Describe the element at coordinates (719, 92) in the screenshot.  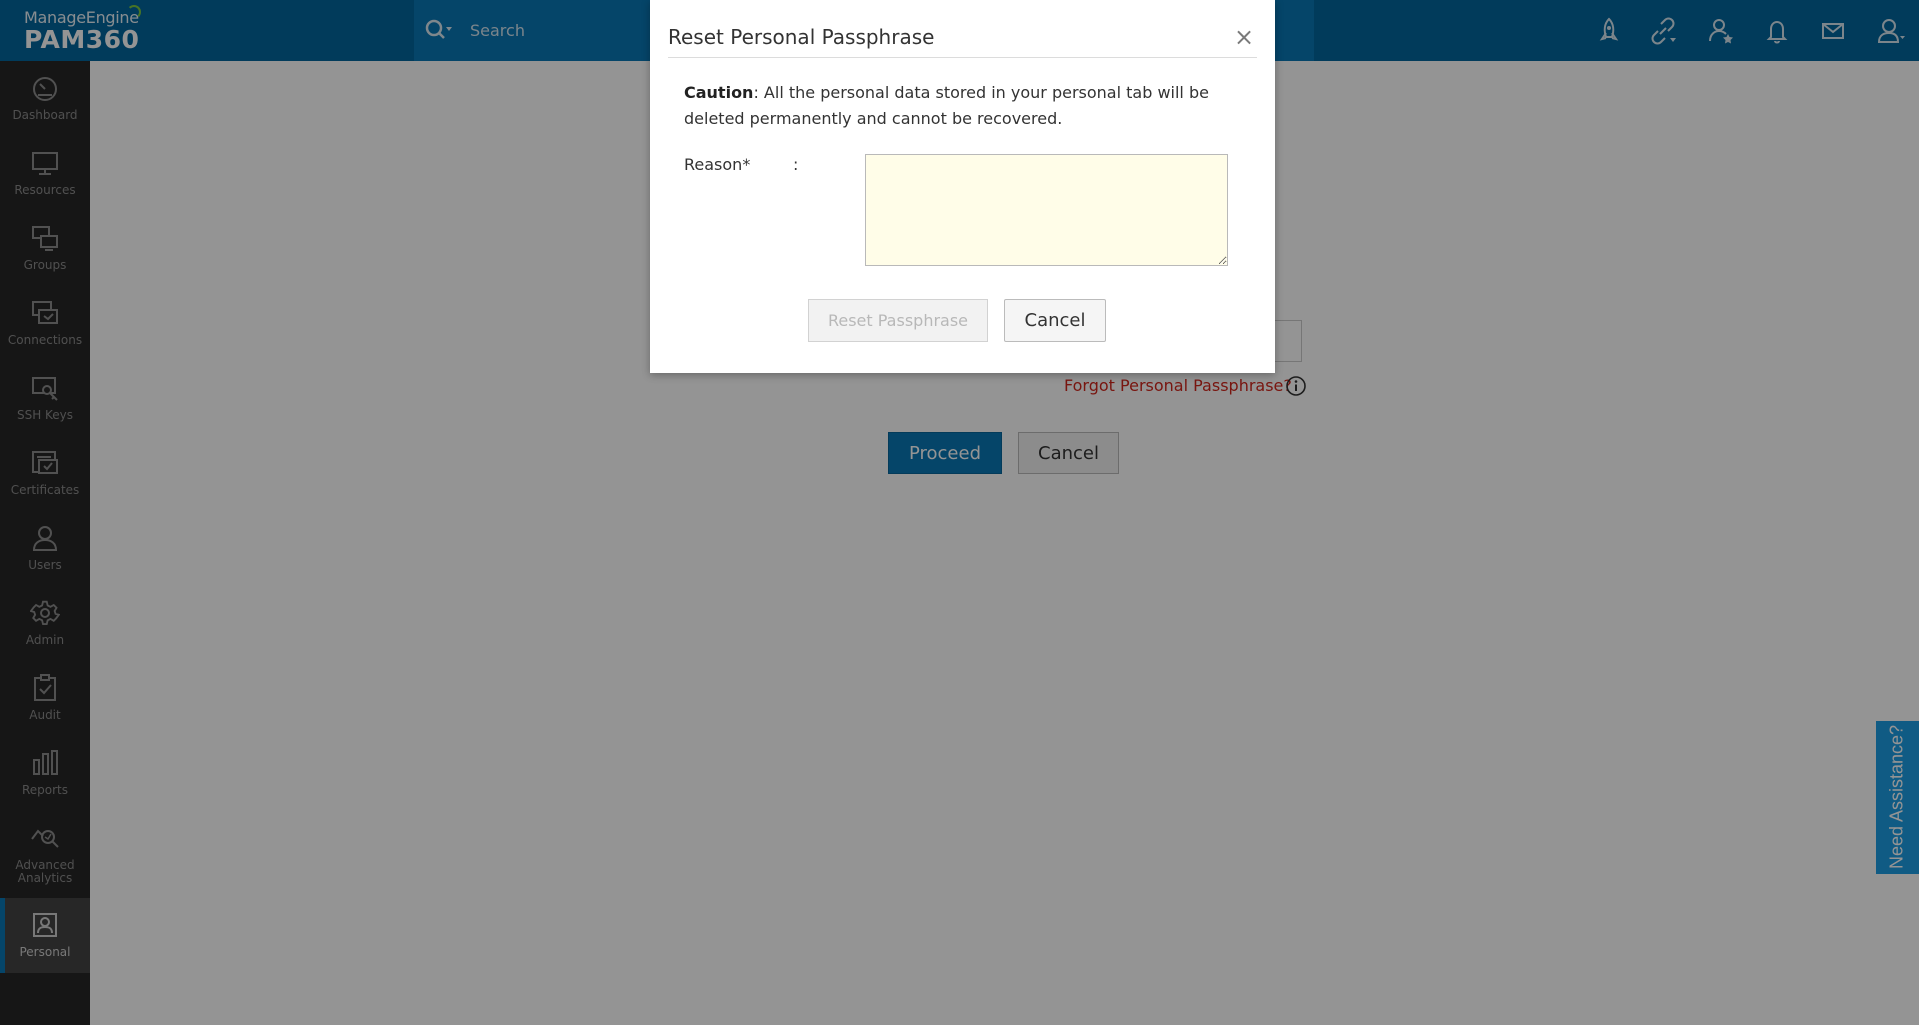
I see `caution-label: Caution` at that location.